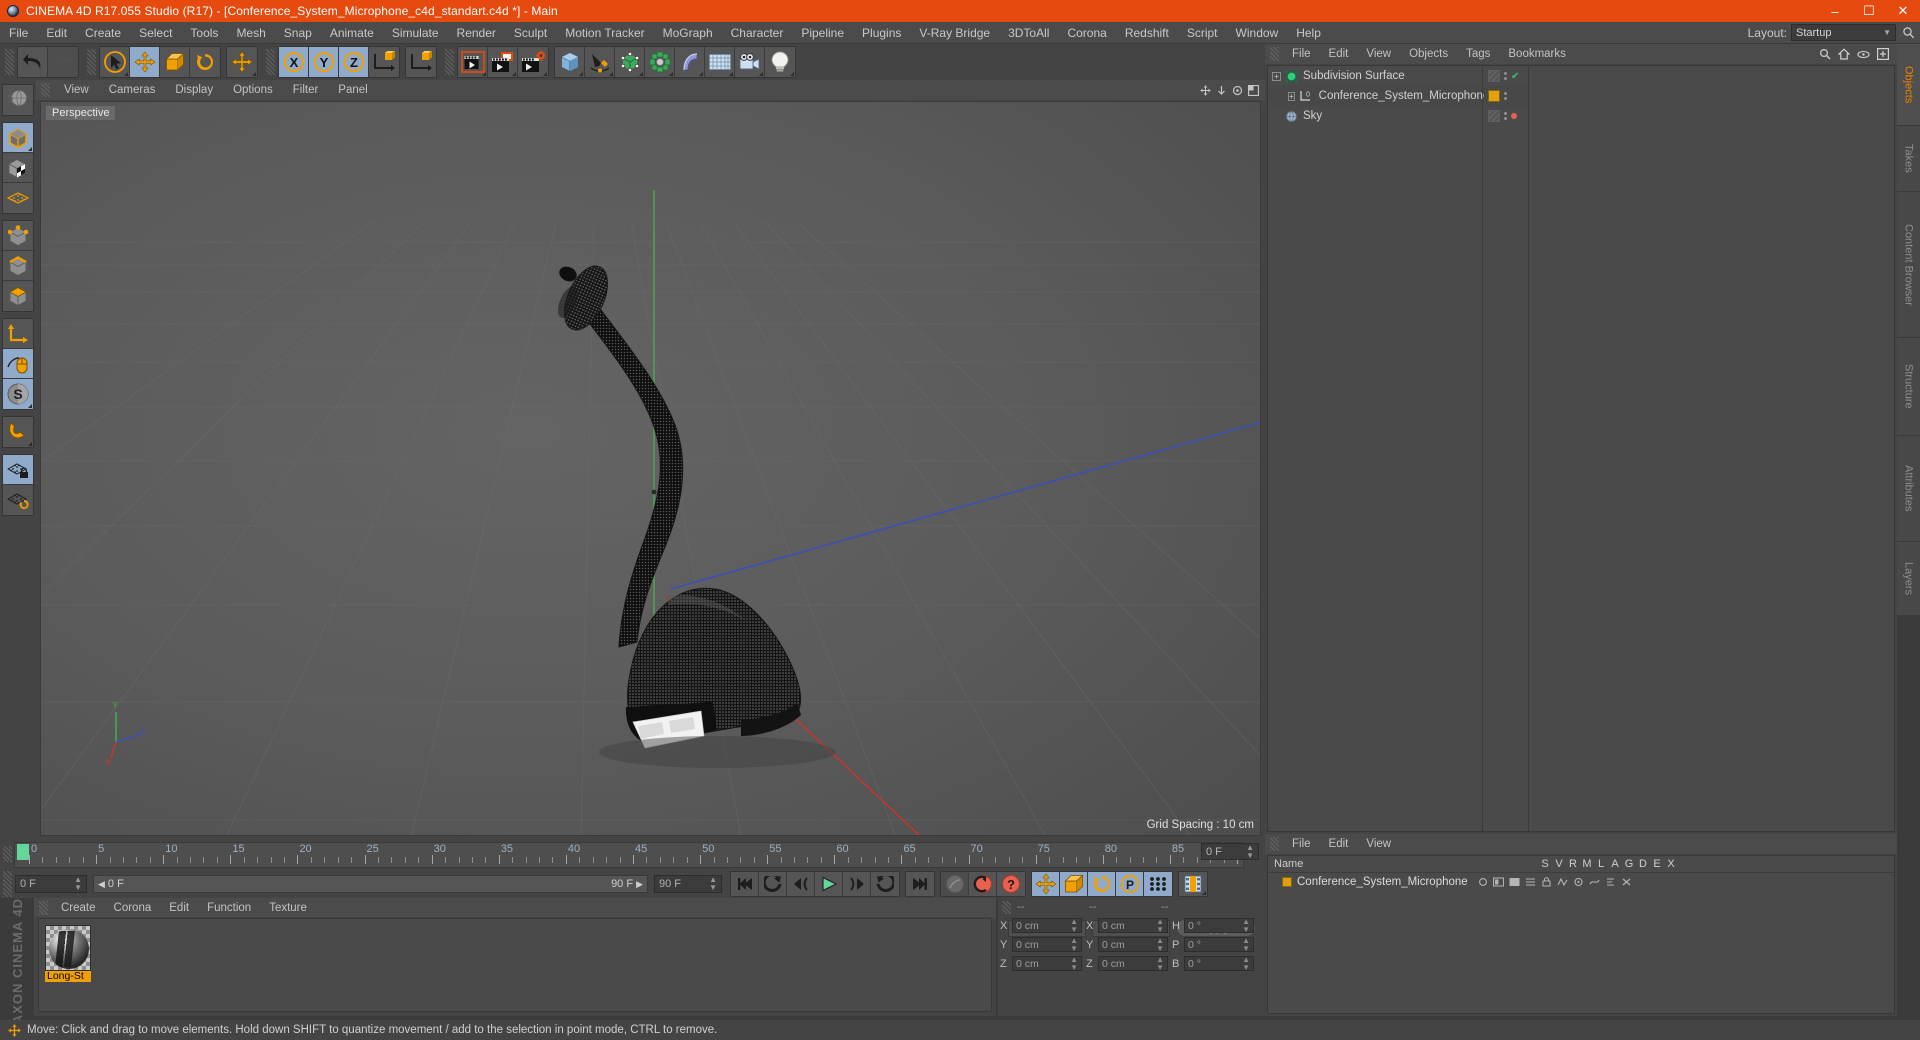 The image size is (1920, 1040). What do you see at coordinates (421, 62) in the screenshot?
I see `object-axis-button` at bounding box center [421, 62].